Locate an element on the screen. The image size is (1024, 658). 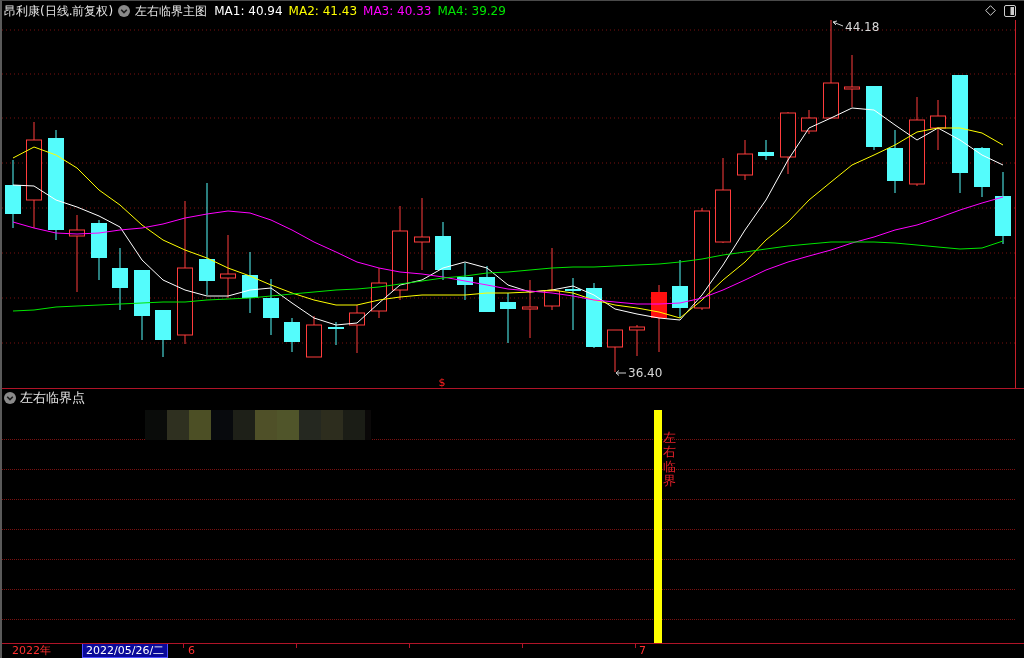
stock-title: 昂利康(日线.前复权) is located at coordinates (59, 10).